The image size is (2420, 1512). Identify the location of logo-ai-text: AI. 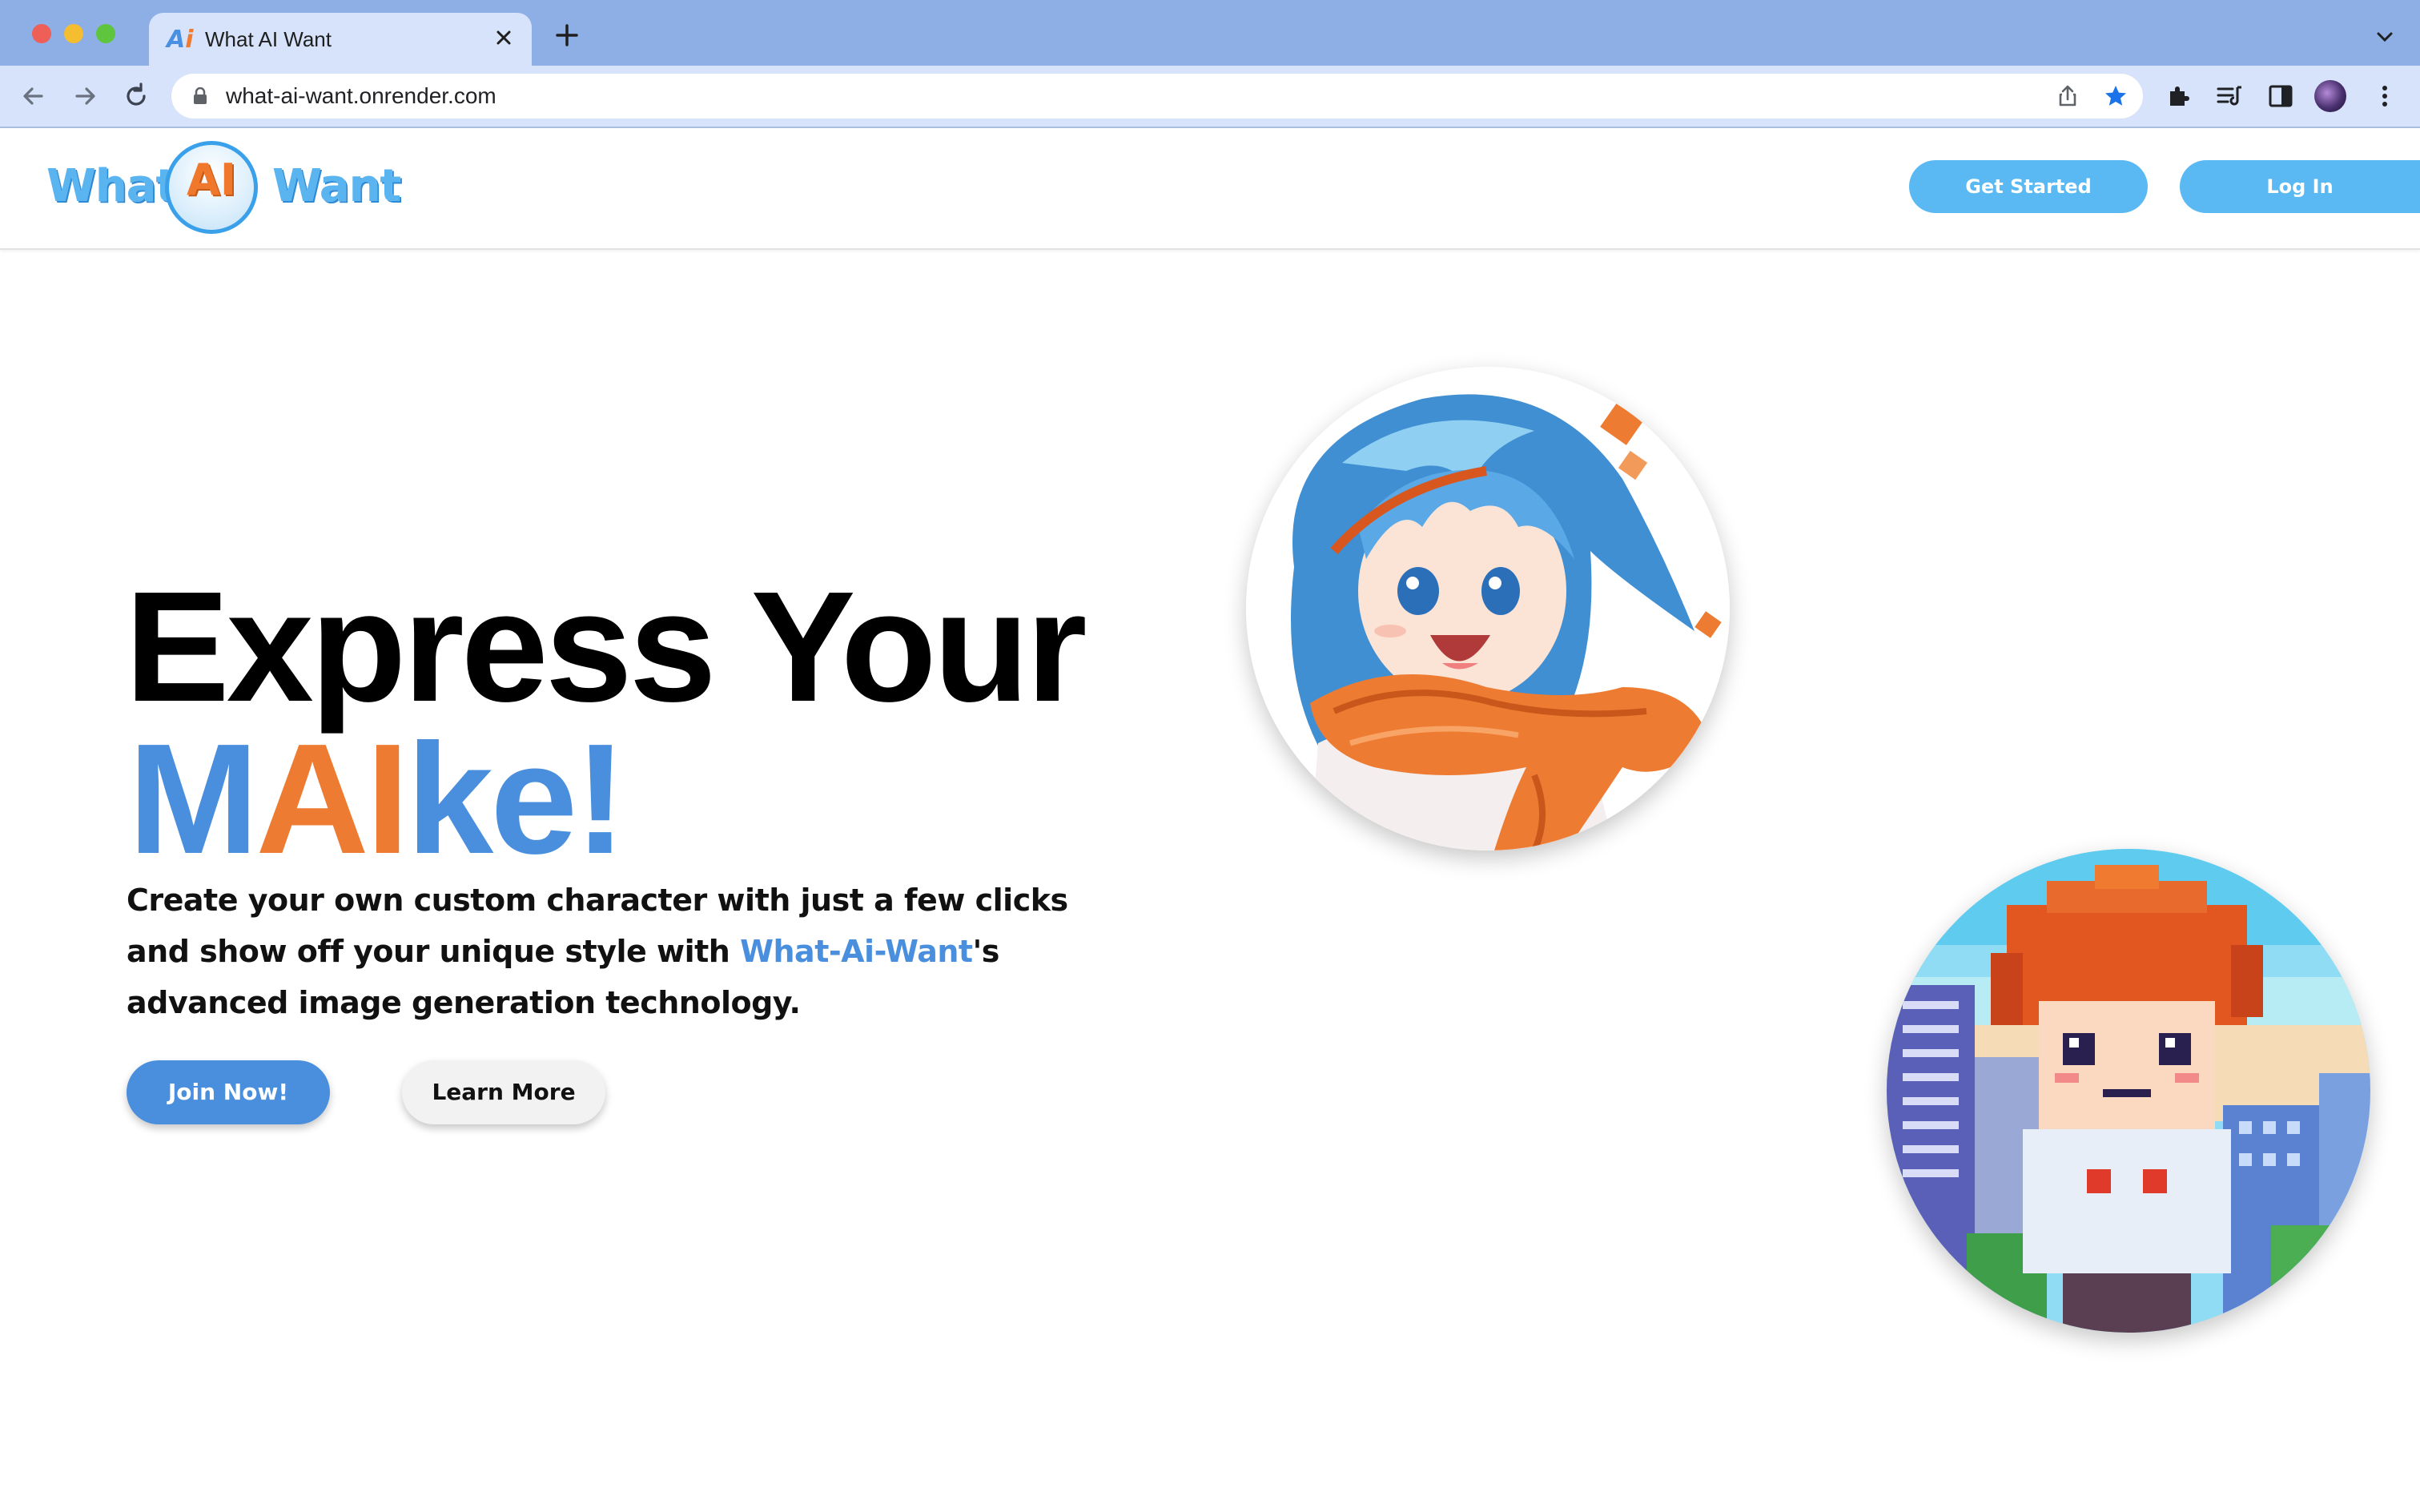
(211, 180).